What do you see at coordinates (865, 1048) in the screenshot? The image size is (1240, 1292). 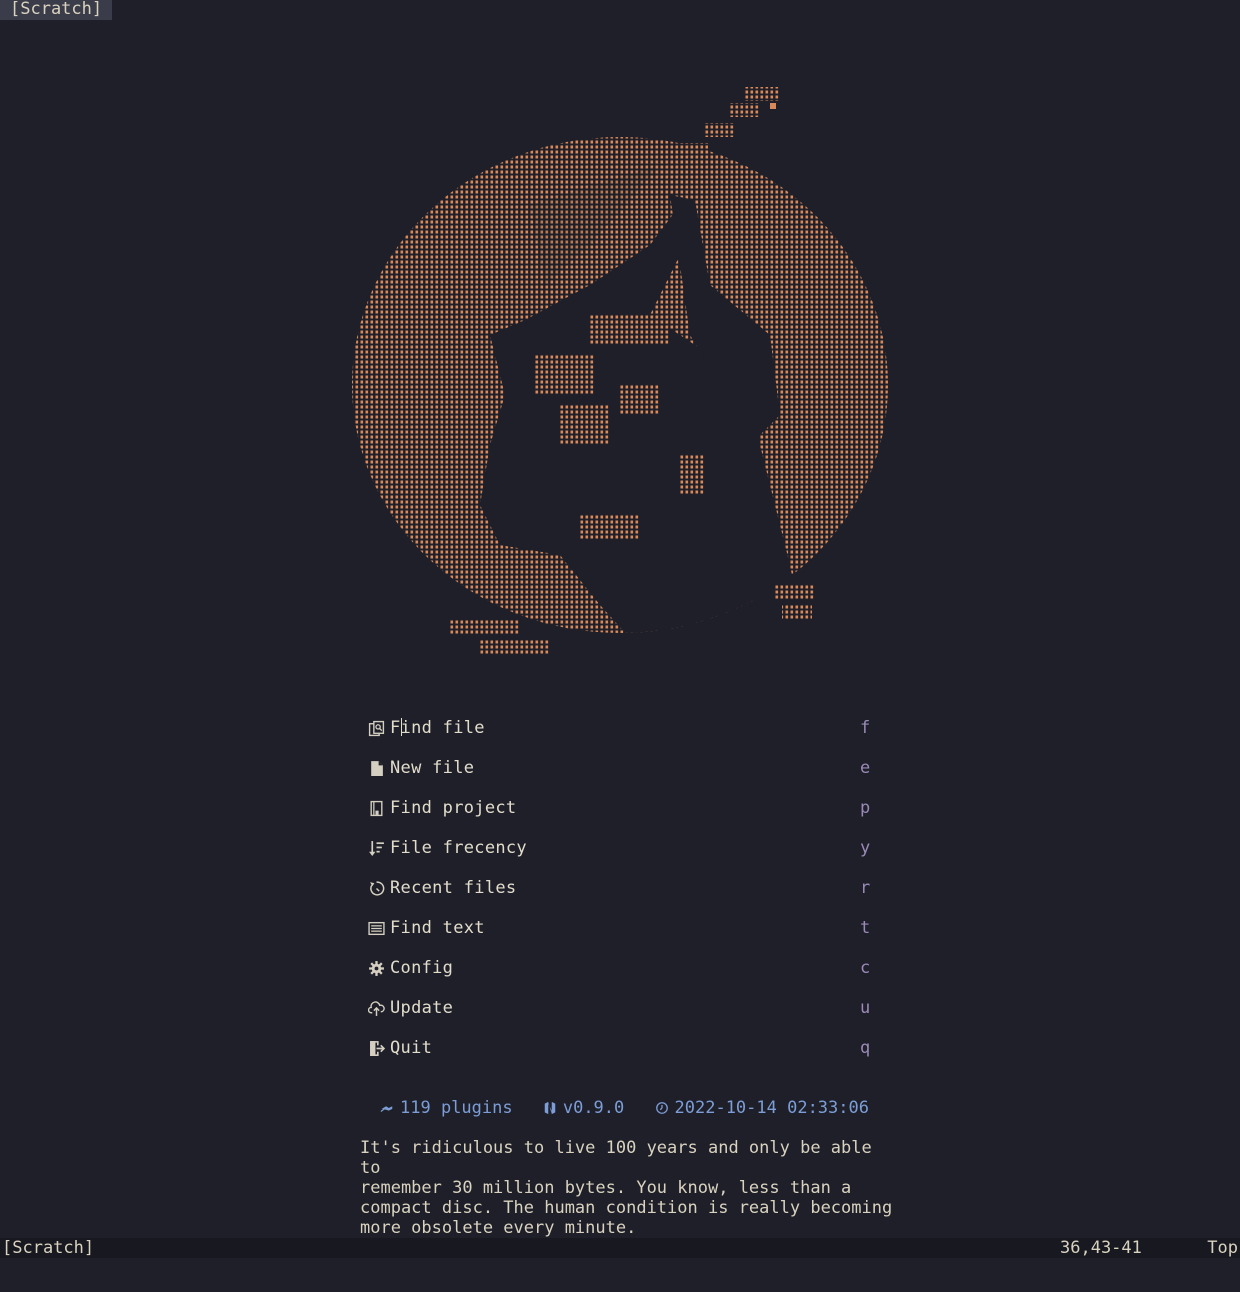 I see `menu-item-key: q` at bounding box center [865, 1048].